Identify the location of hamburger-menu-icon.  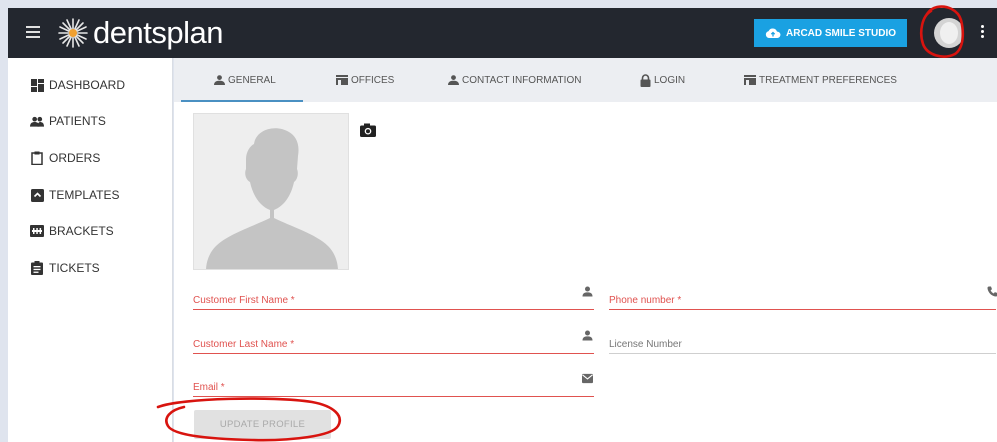
(33, 32).